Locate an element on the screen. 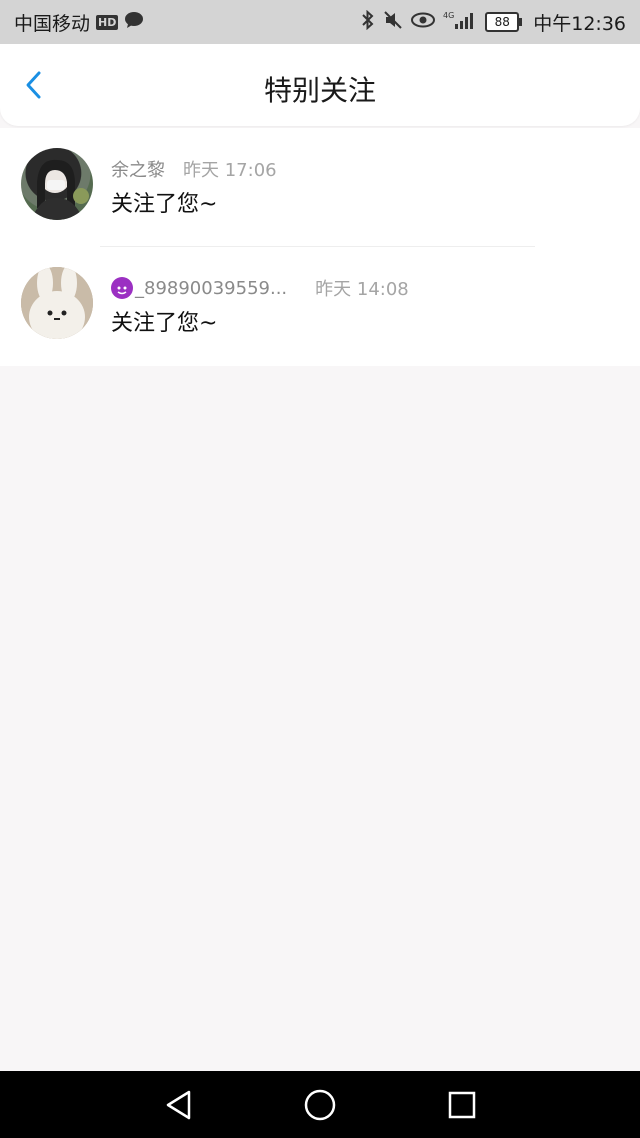 The width and height of the screenshot is (640, 1138). chevron-left-icon is located at coordinates (33, 85).